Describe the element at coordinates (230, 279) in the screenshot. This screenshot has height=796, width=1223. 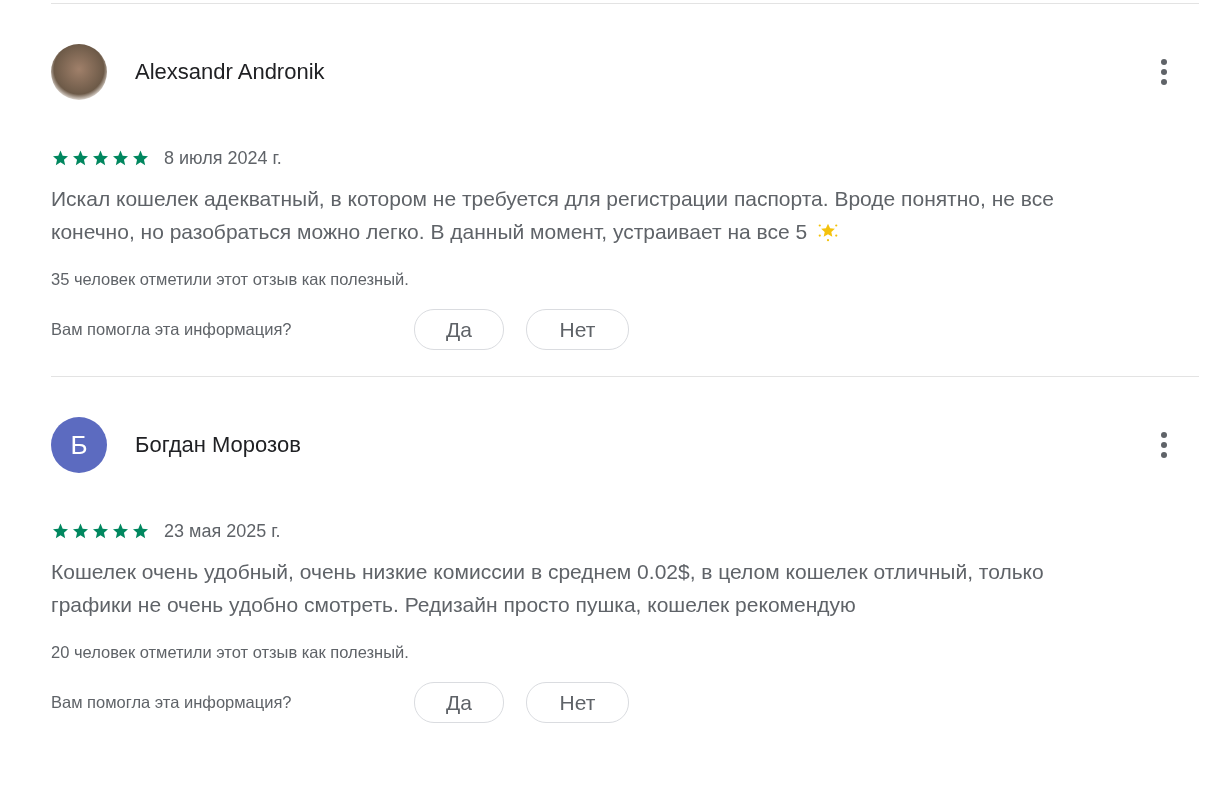
I see `helpful-count: 35 человек отметили этот отзыв как полезный.` at that location.